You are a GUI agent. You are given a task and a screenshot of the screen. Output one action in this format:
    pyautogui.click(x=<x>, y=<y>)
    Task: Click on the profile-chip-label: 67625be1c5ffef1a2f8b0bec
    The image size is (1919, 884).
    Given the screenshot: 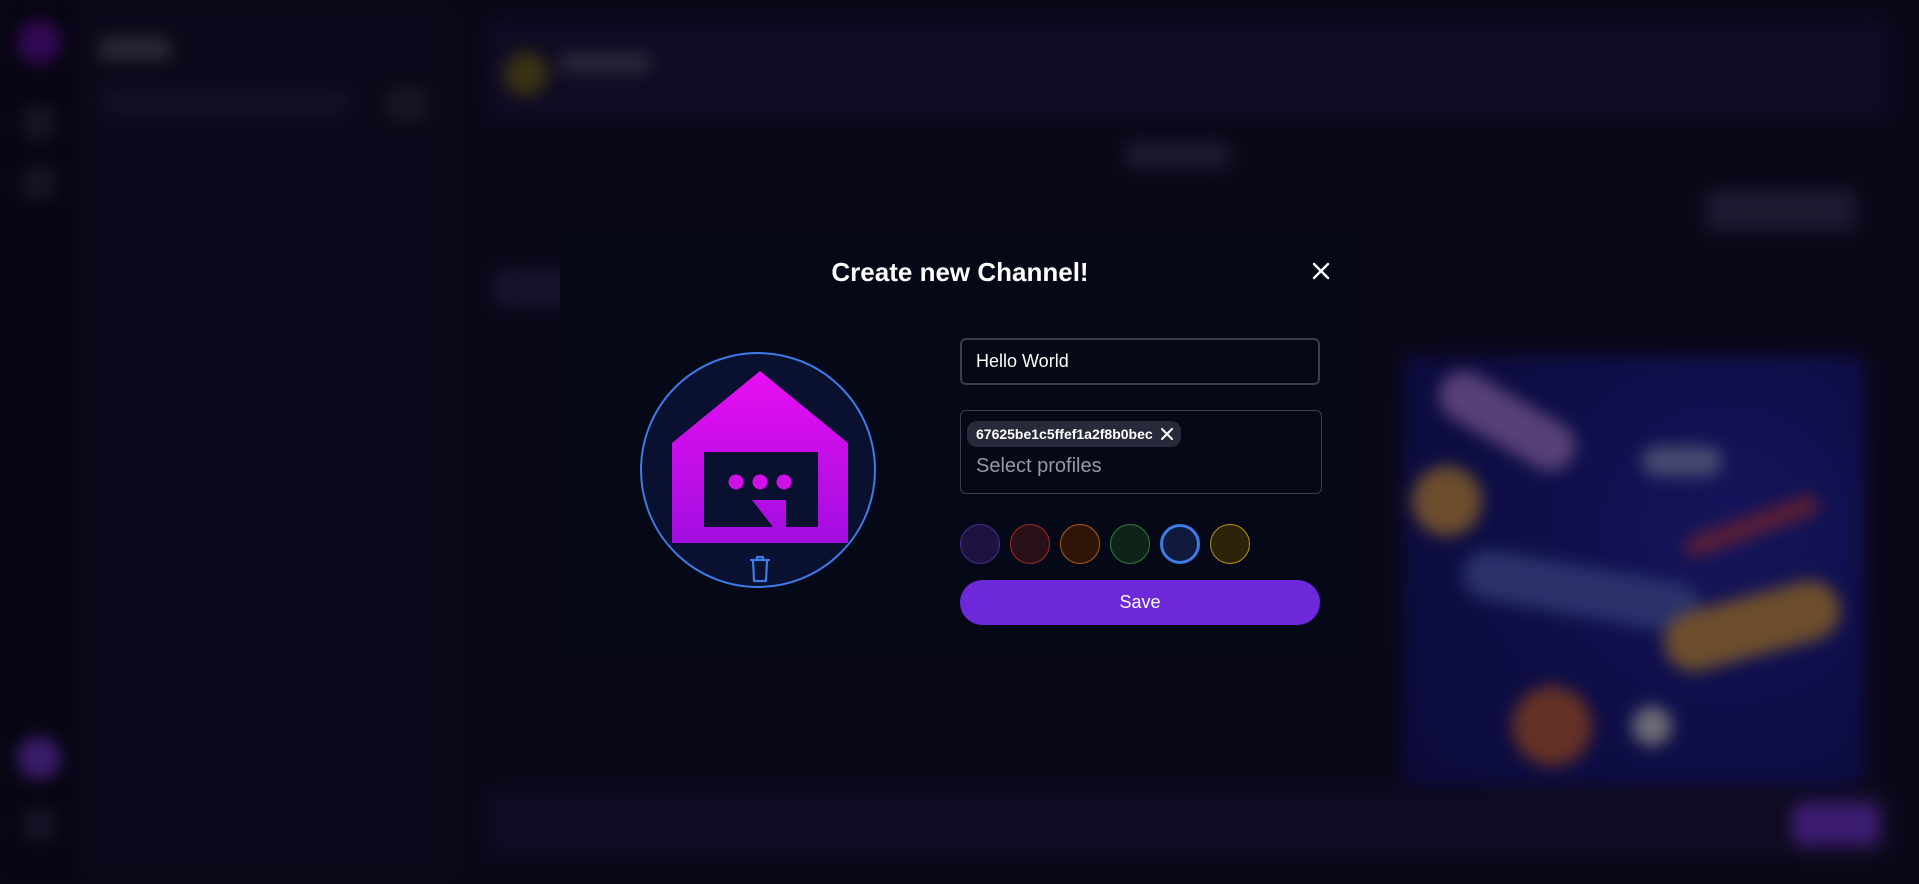 What is the action you would take?
    pyautogui.click(x=1064, y=434)
    